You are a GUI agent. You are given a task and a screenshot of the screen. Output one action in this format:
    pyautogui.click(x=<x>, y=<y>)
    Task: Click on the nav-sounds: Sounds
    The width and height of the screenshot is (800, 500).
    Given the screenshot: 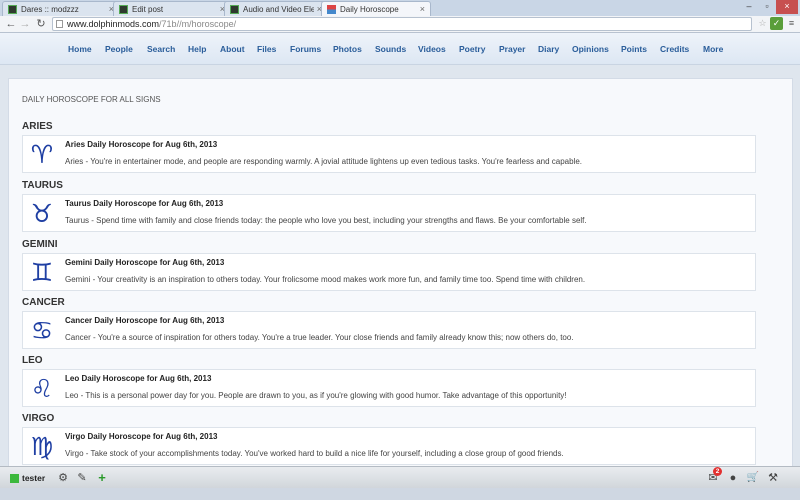 What is the action you would take?
    pyautogui.click(x=390, y=49)
    